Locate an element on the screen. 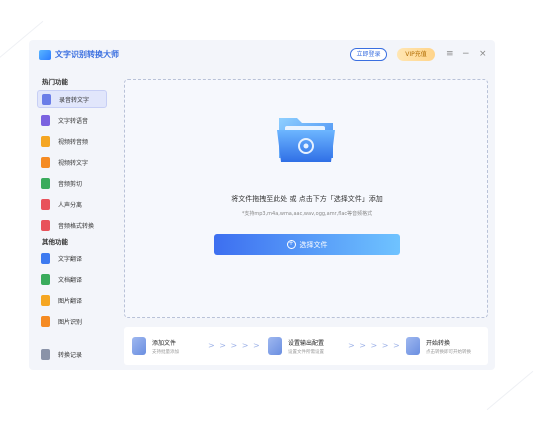 The height and width of the screenshot is (429, 537). step-desc: 支持批量添加 is located at coordinates (165, 352).